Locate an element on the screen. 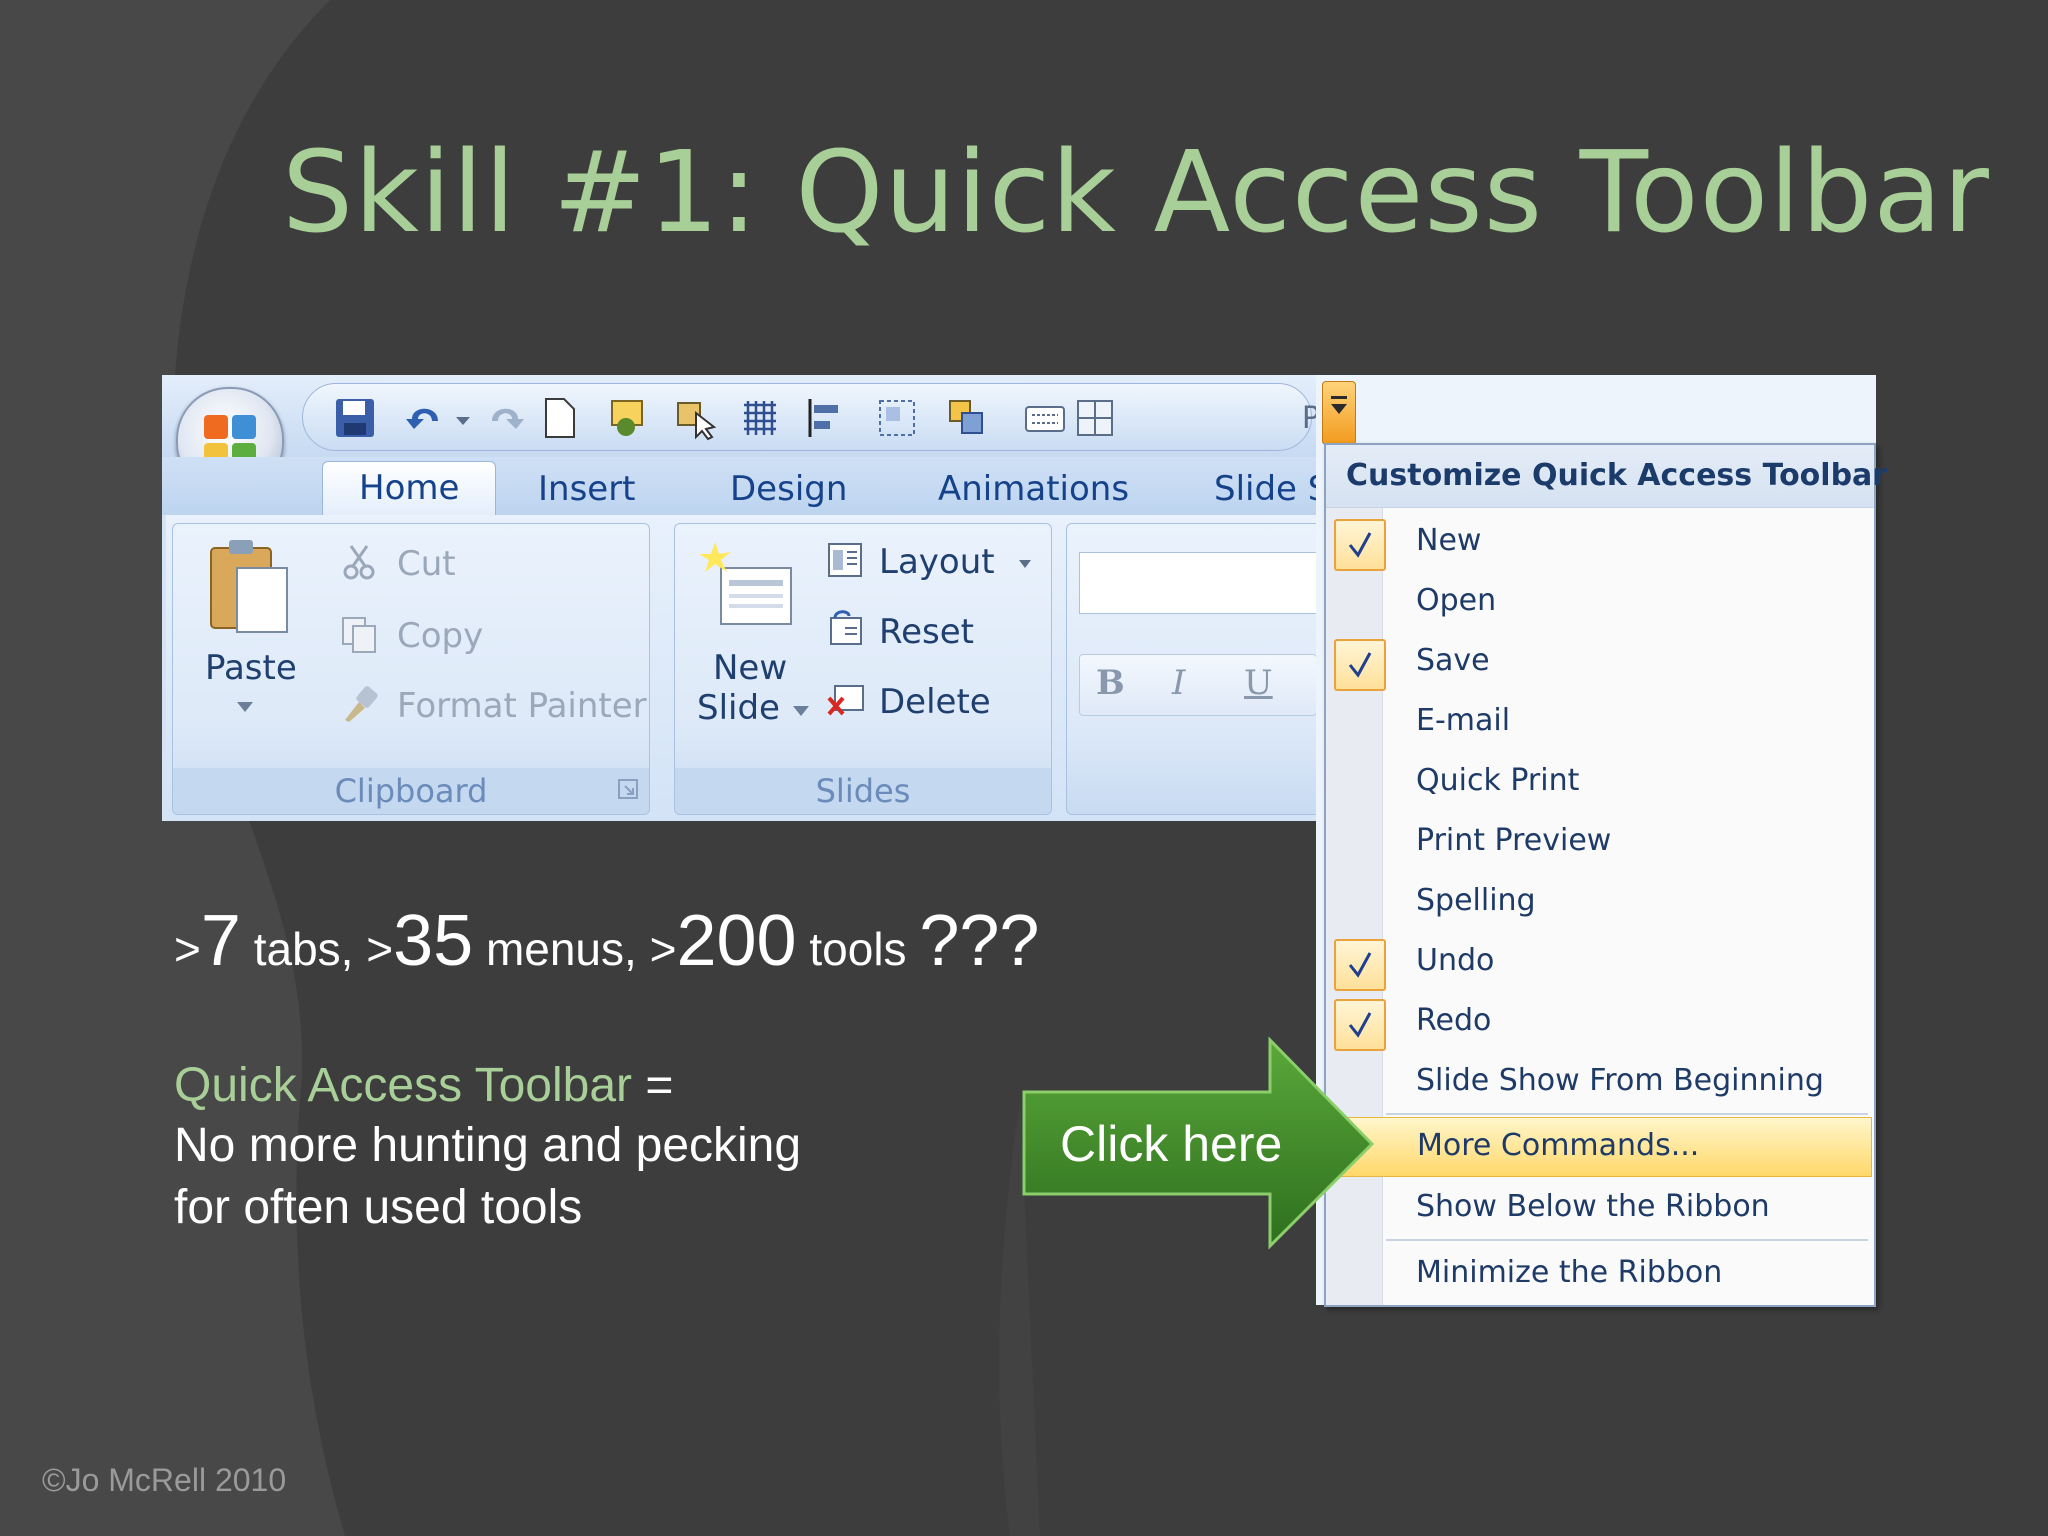  menu-item-print-preview: Print Preview is located at coordinates (1600, 842).